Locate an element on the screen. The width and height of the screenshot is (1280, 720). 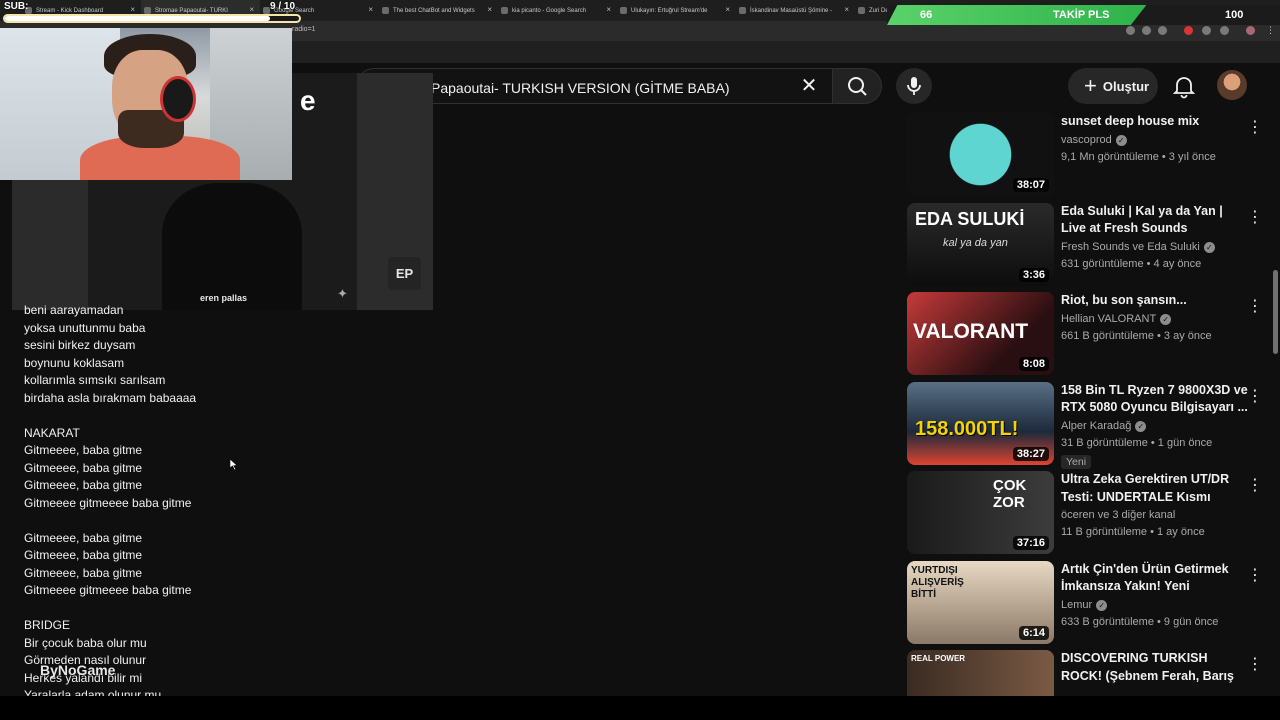
sub-goal-label: SUB: is located at coordinates (16, 6).